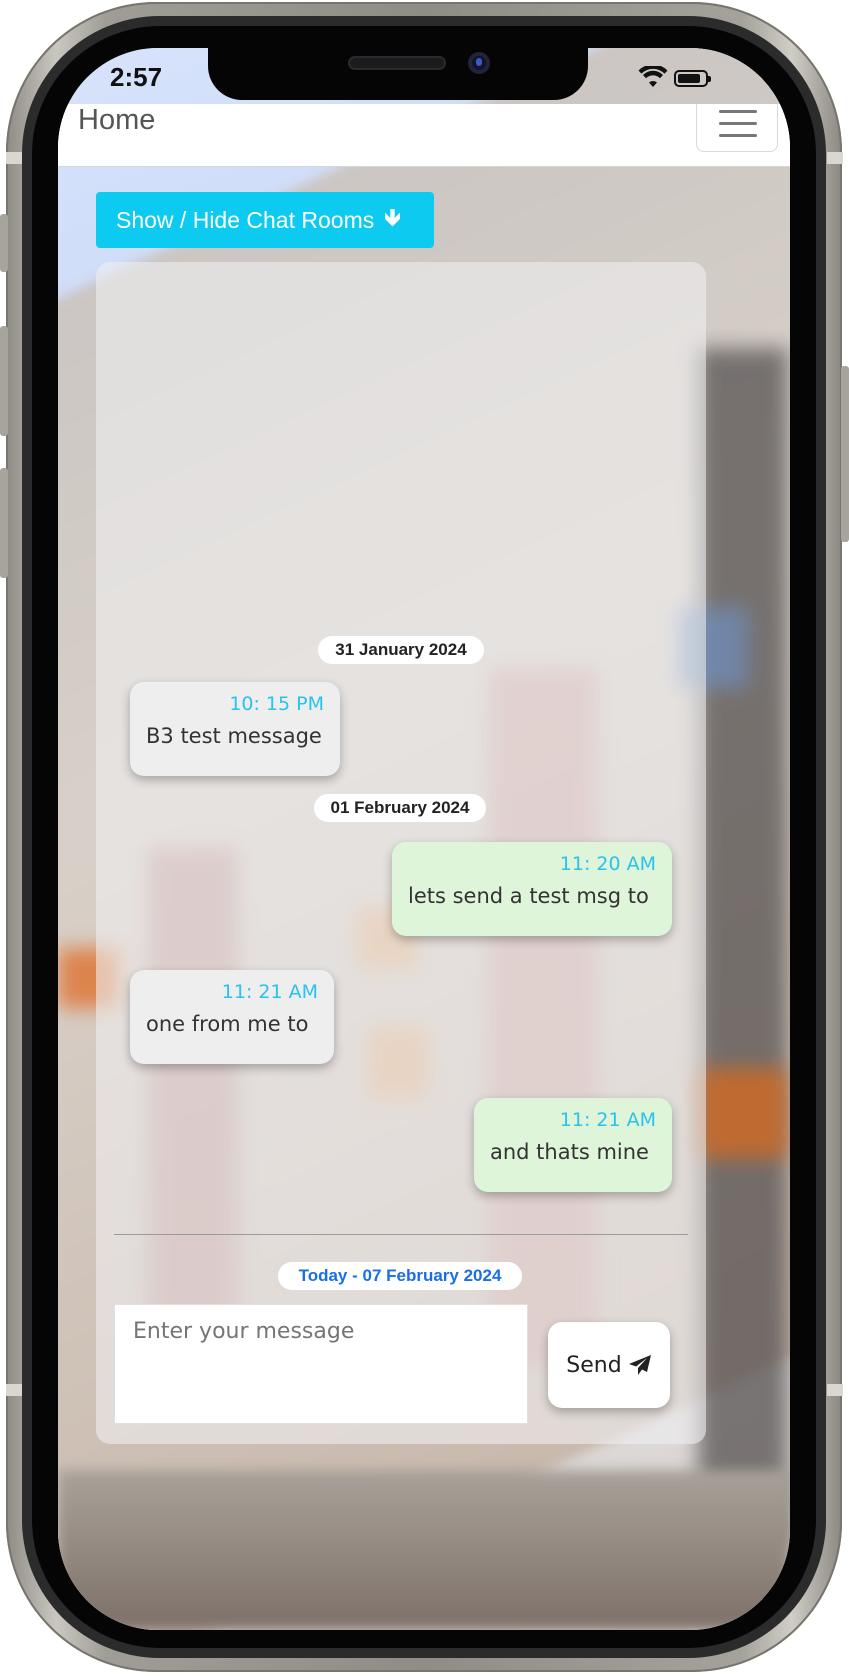 Image resolution: width=849 pixels, height=1676 pixels. What do you see at coordinates (400, 808) in the screenshot?
I see `date-separator: 01 February 2024` at bounding box center [400, 808].